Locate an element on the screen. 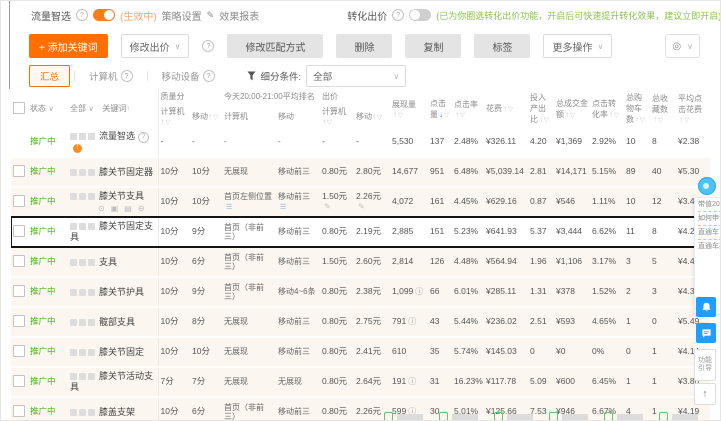  delete-button: 删除 is located at coordinates (364, 46).